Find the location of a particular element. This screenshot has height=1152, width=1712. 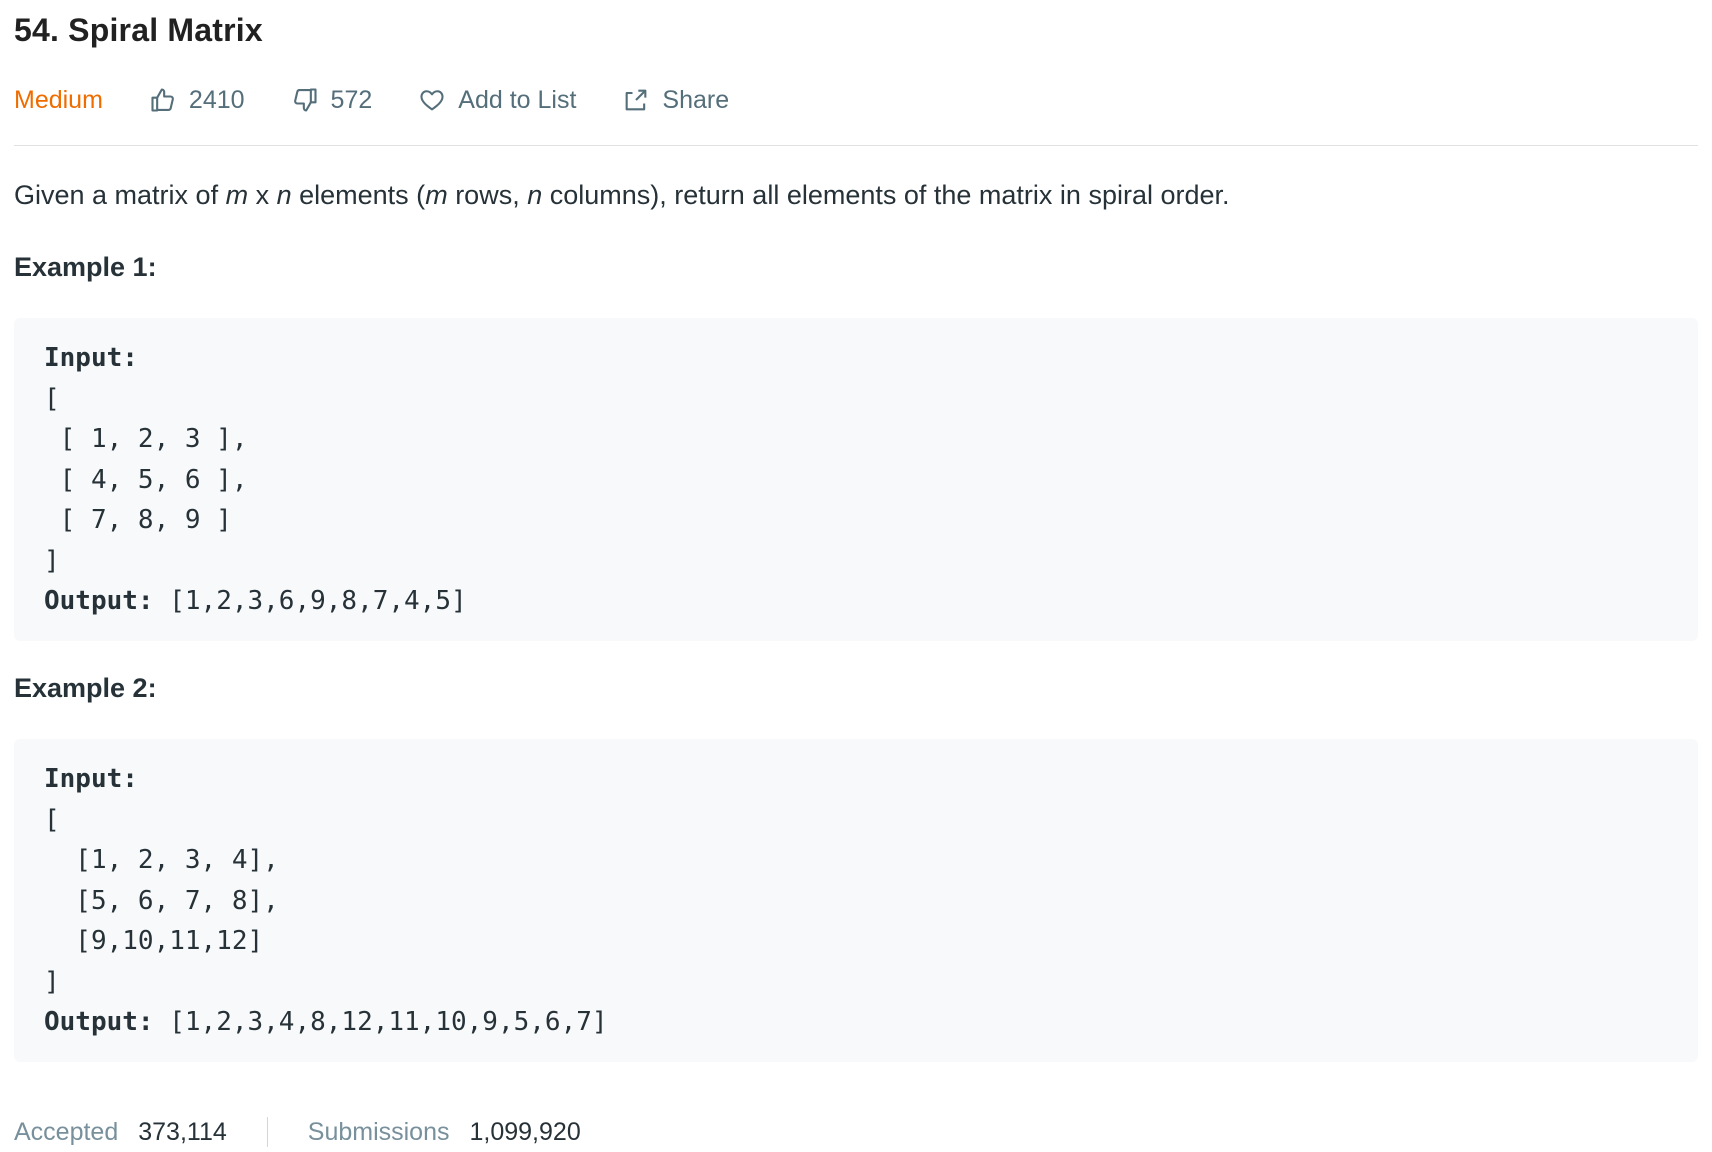

example-1-output-label: Output: is located at coordinates (99, 601).